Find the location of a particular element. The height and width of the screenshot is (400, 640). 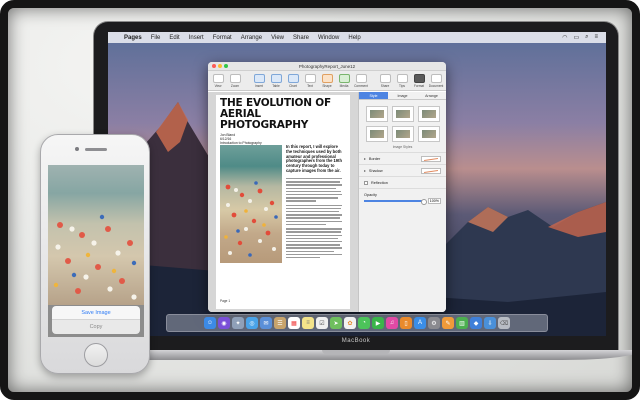

reflection-row: Reflection is located at coordinates (402, 182).